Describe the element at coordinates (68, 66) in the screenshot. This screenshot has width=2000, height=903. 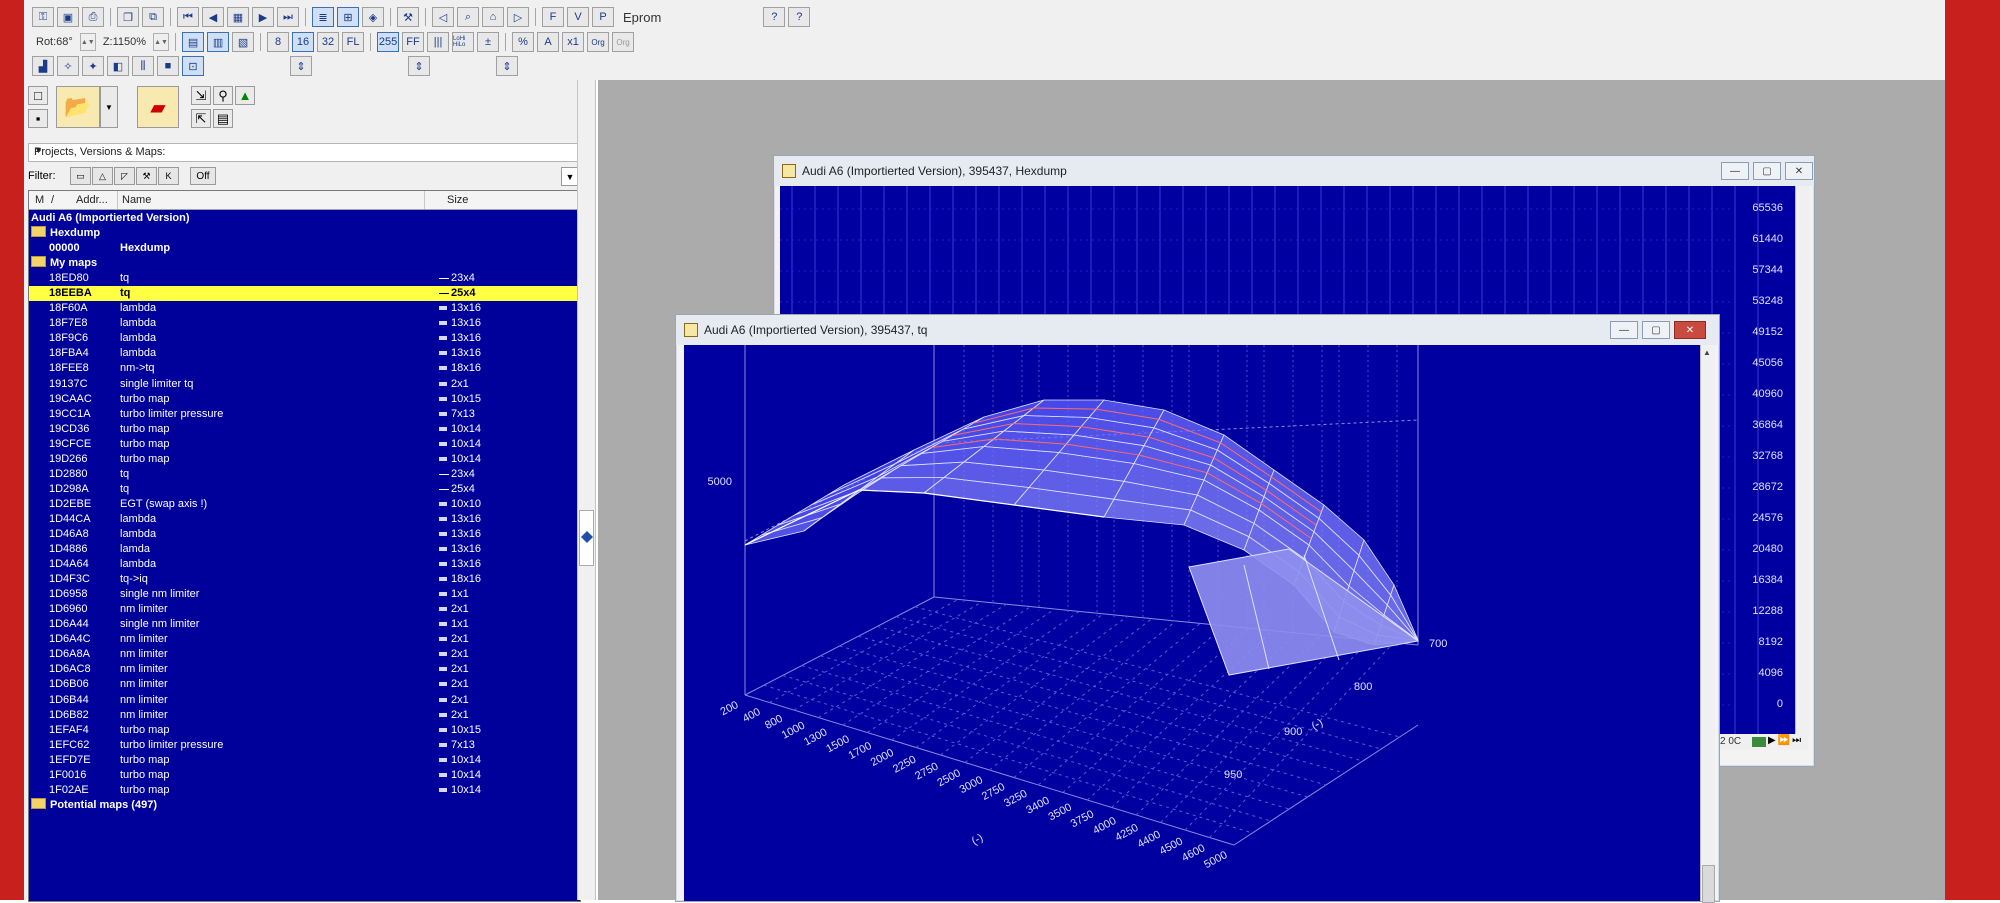
I see `wand-icon: ✧` at that location.